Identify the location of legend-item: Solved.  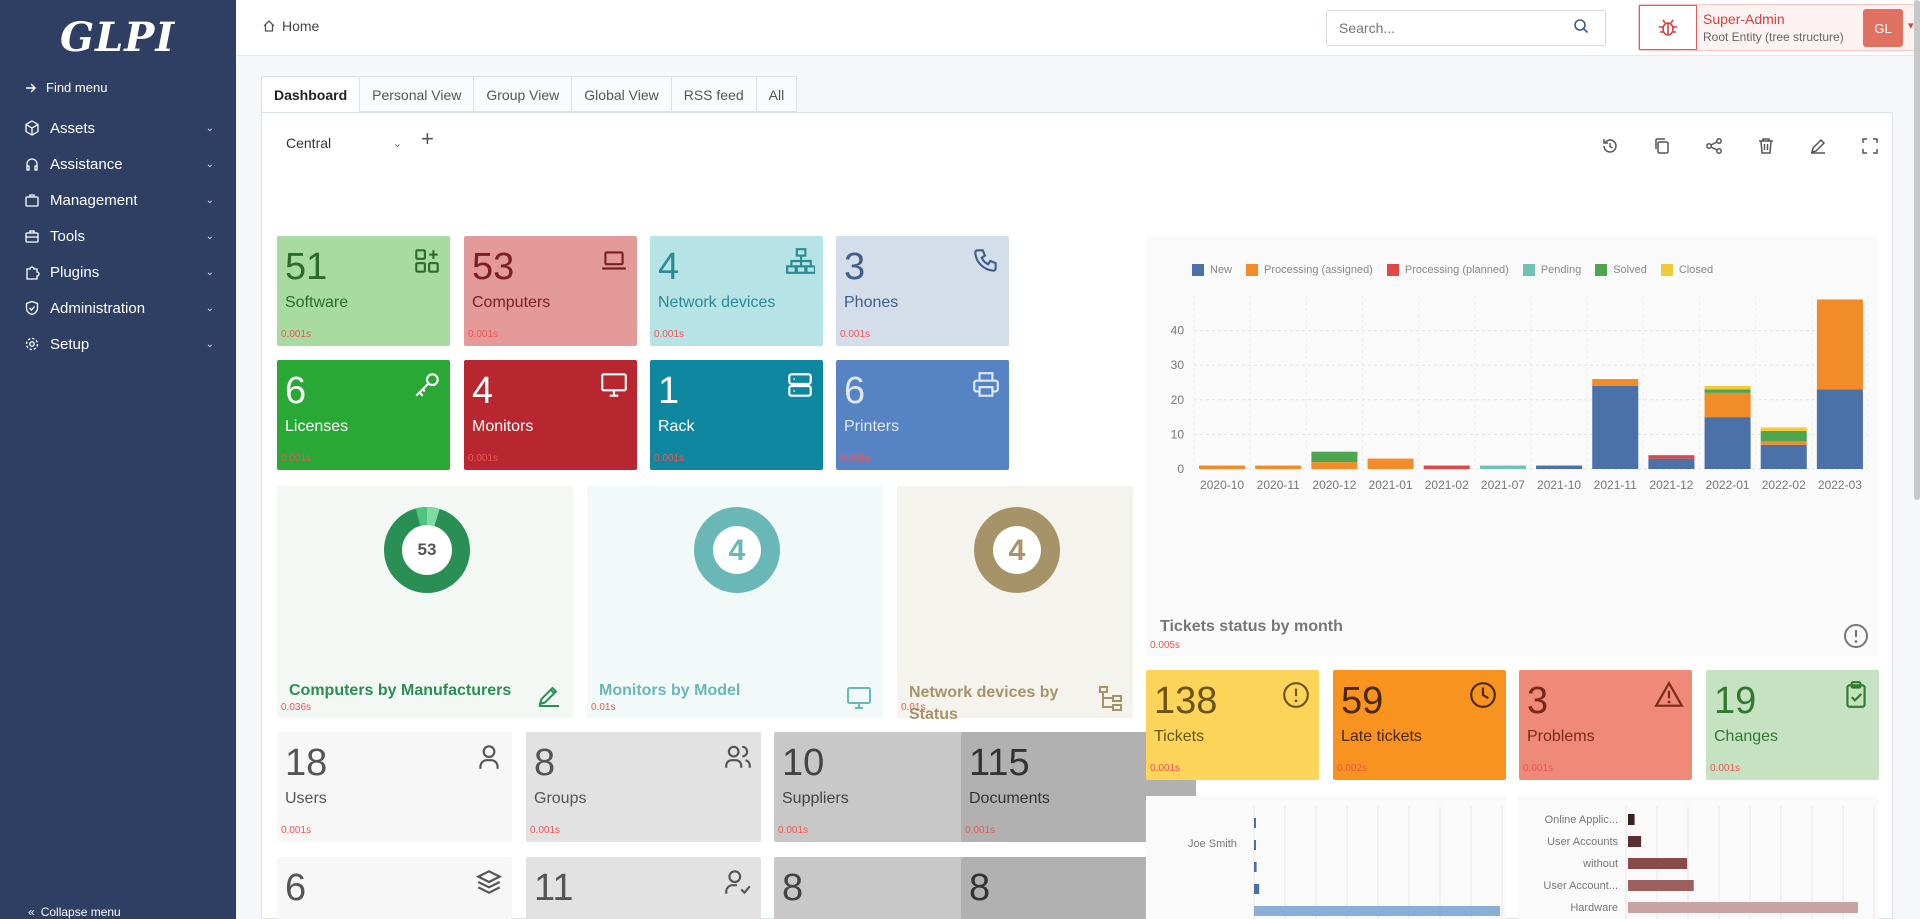
(1621, 270).